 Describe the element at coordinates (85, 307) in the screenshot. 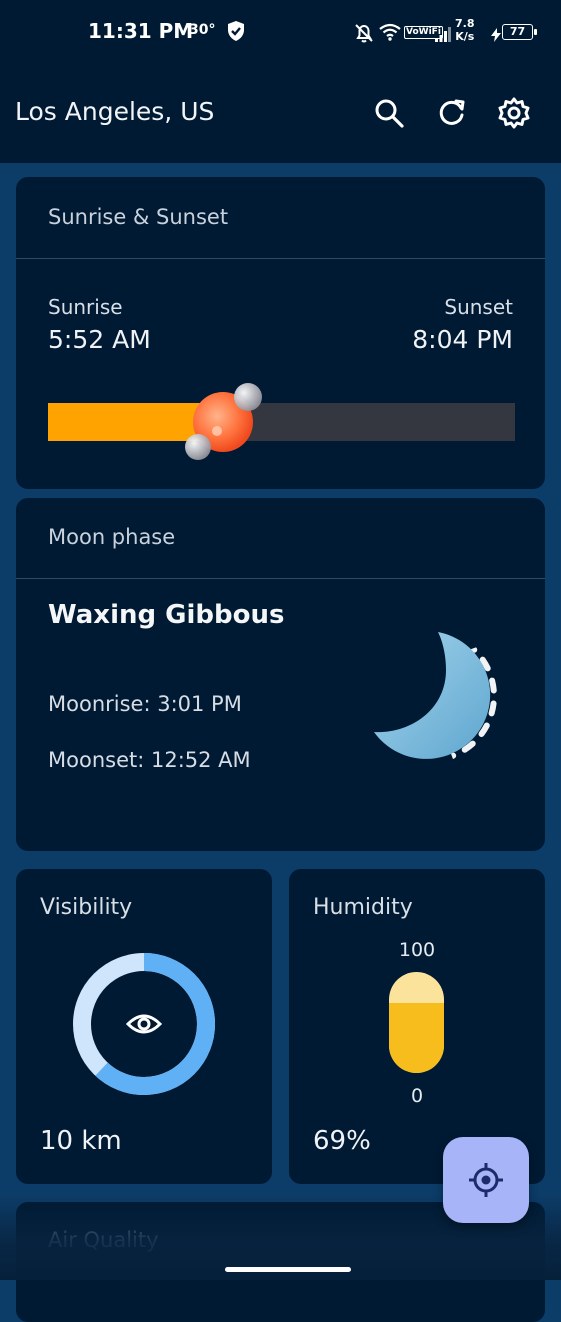

I see `sunrise-label: Sunrise` at that location.